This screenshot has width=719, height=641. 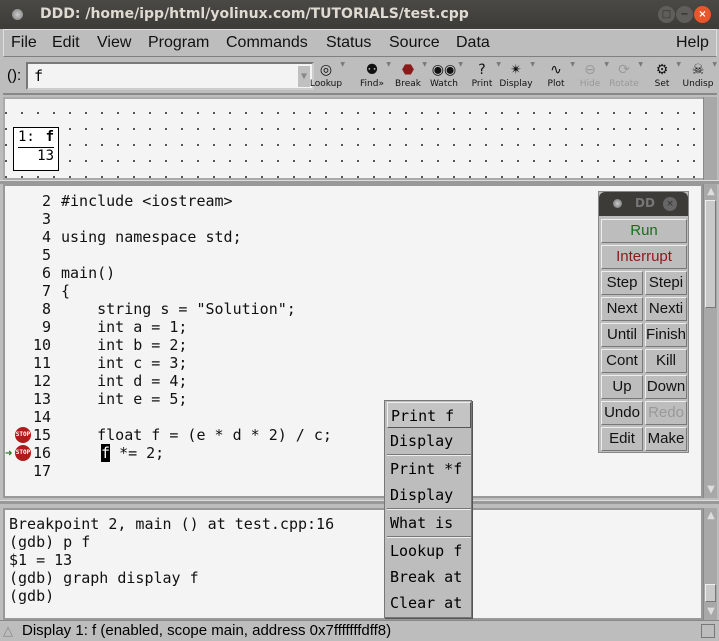 I want to click on source-line: 2 #include <iostream>, so click(x=285, y=201).